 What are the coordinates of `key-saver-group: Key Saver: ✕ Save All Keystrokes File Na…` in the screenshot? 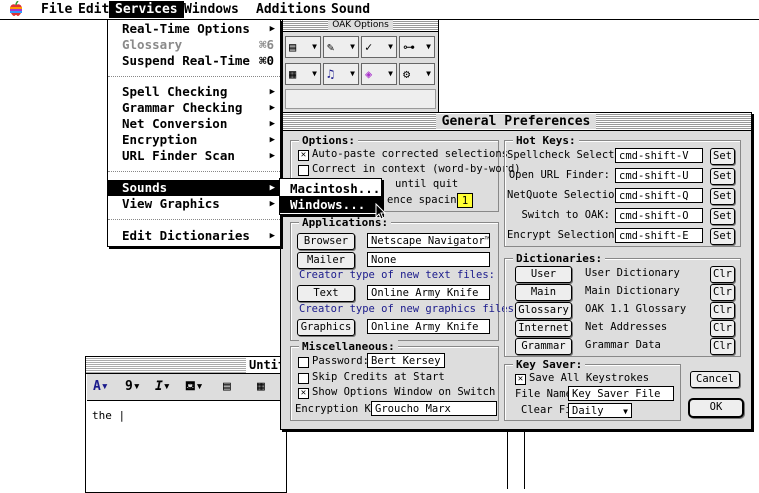 It's located at (592, 389).